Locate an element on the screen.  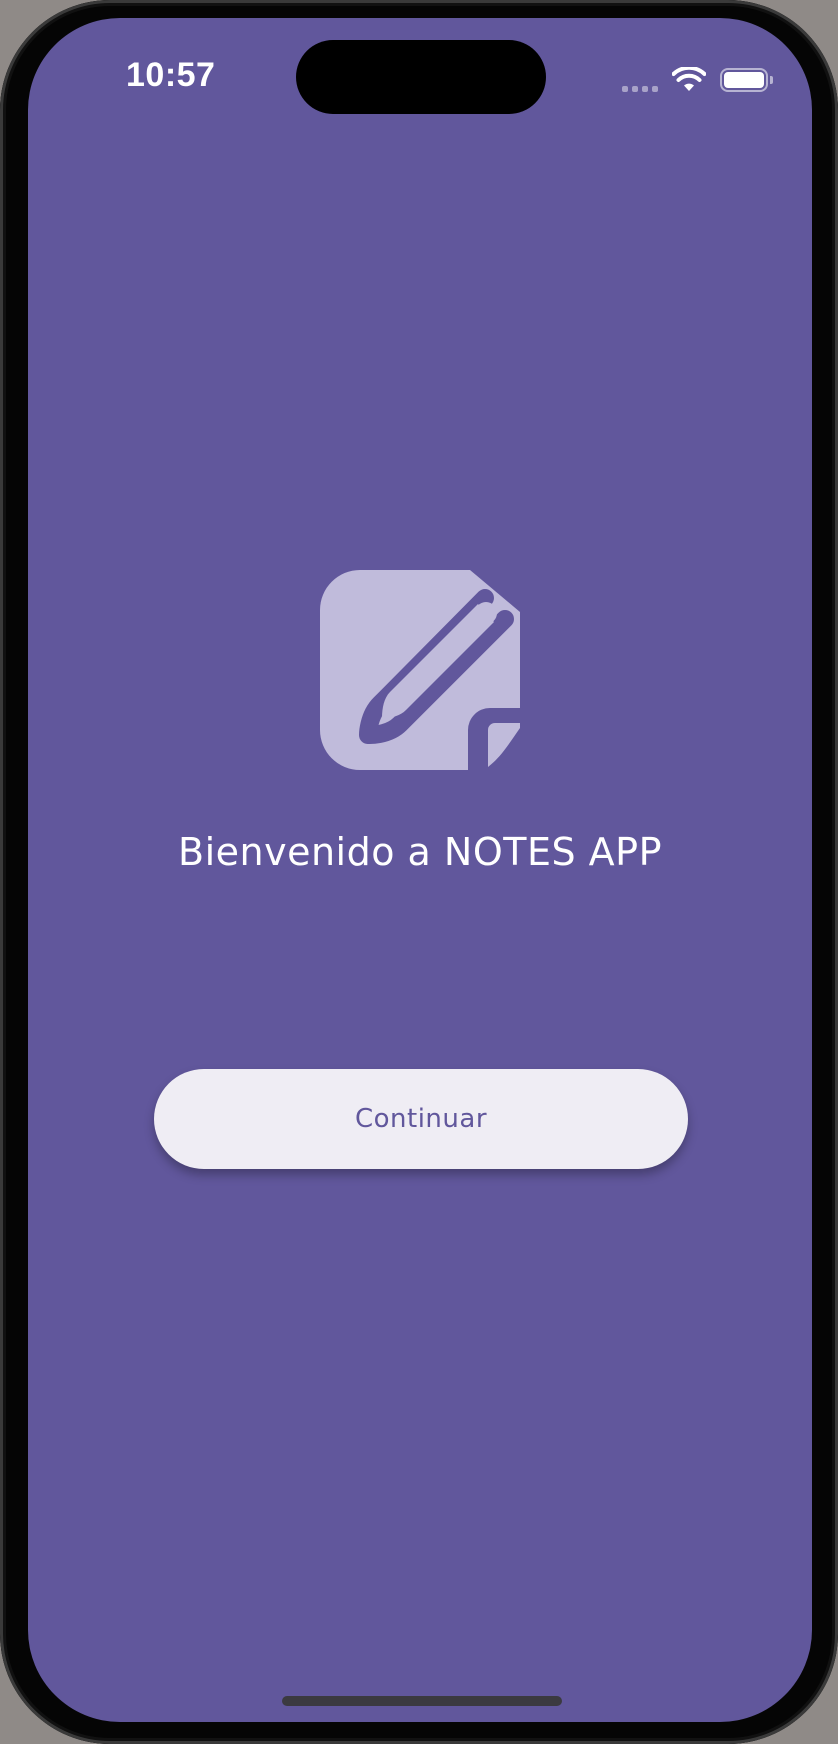
welcome-title: Bienvenido a NOTES APP is located at coordinates (420, 852).